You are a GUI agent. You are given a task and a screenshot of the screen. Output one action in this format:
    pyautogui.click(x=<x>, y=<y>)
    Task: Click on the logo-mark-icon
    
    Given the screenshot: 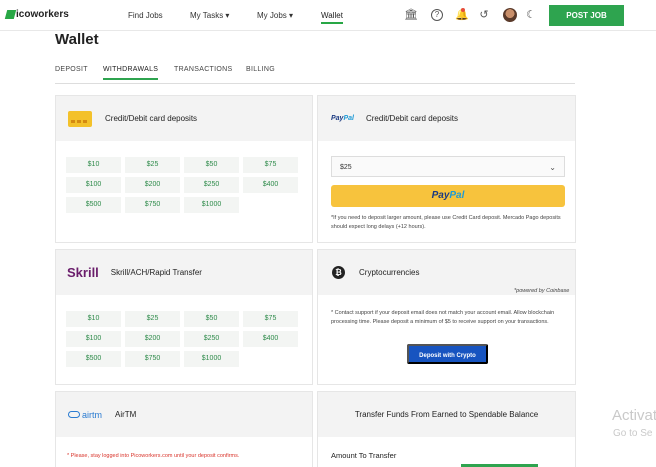 What is the action you would take?
    pyautogui.click(x=10, y=14)
    